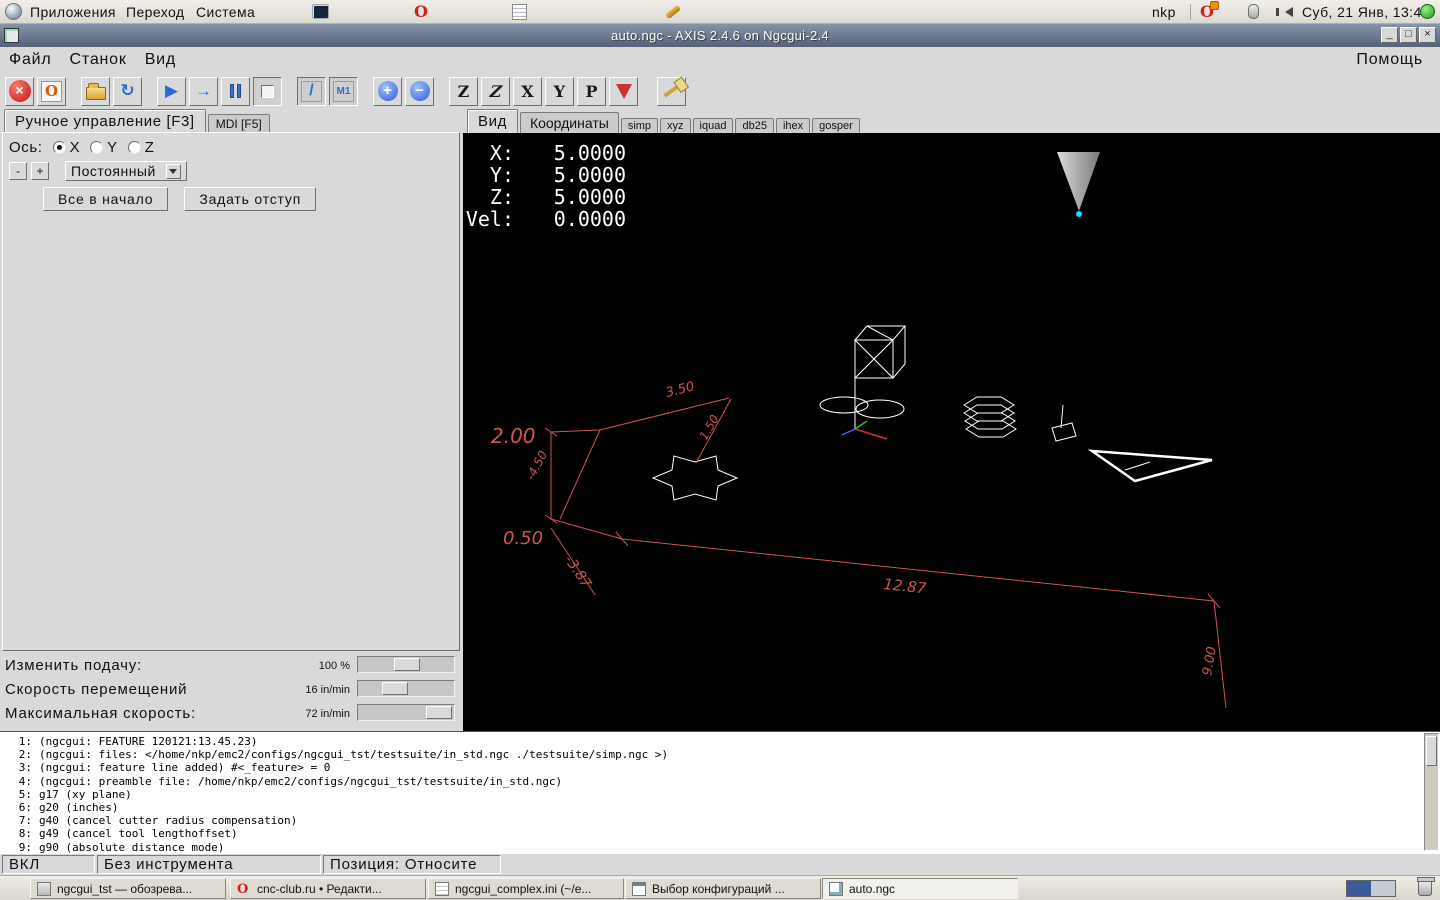 This screenshot has width=1440, height=900. What do you see at coordinates (1426, 886) in the screenshot?
I see `trash-icon` at bounding box center [1426, 886].